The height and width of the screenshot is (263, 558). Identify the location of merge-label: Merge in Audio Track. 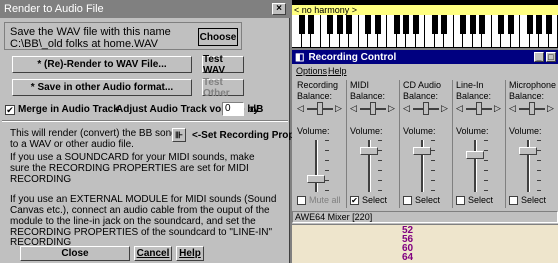
(68, 109).